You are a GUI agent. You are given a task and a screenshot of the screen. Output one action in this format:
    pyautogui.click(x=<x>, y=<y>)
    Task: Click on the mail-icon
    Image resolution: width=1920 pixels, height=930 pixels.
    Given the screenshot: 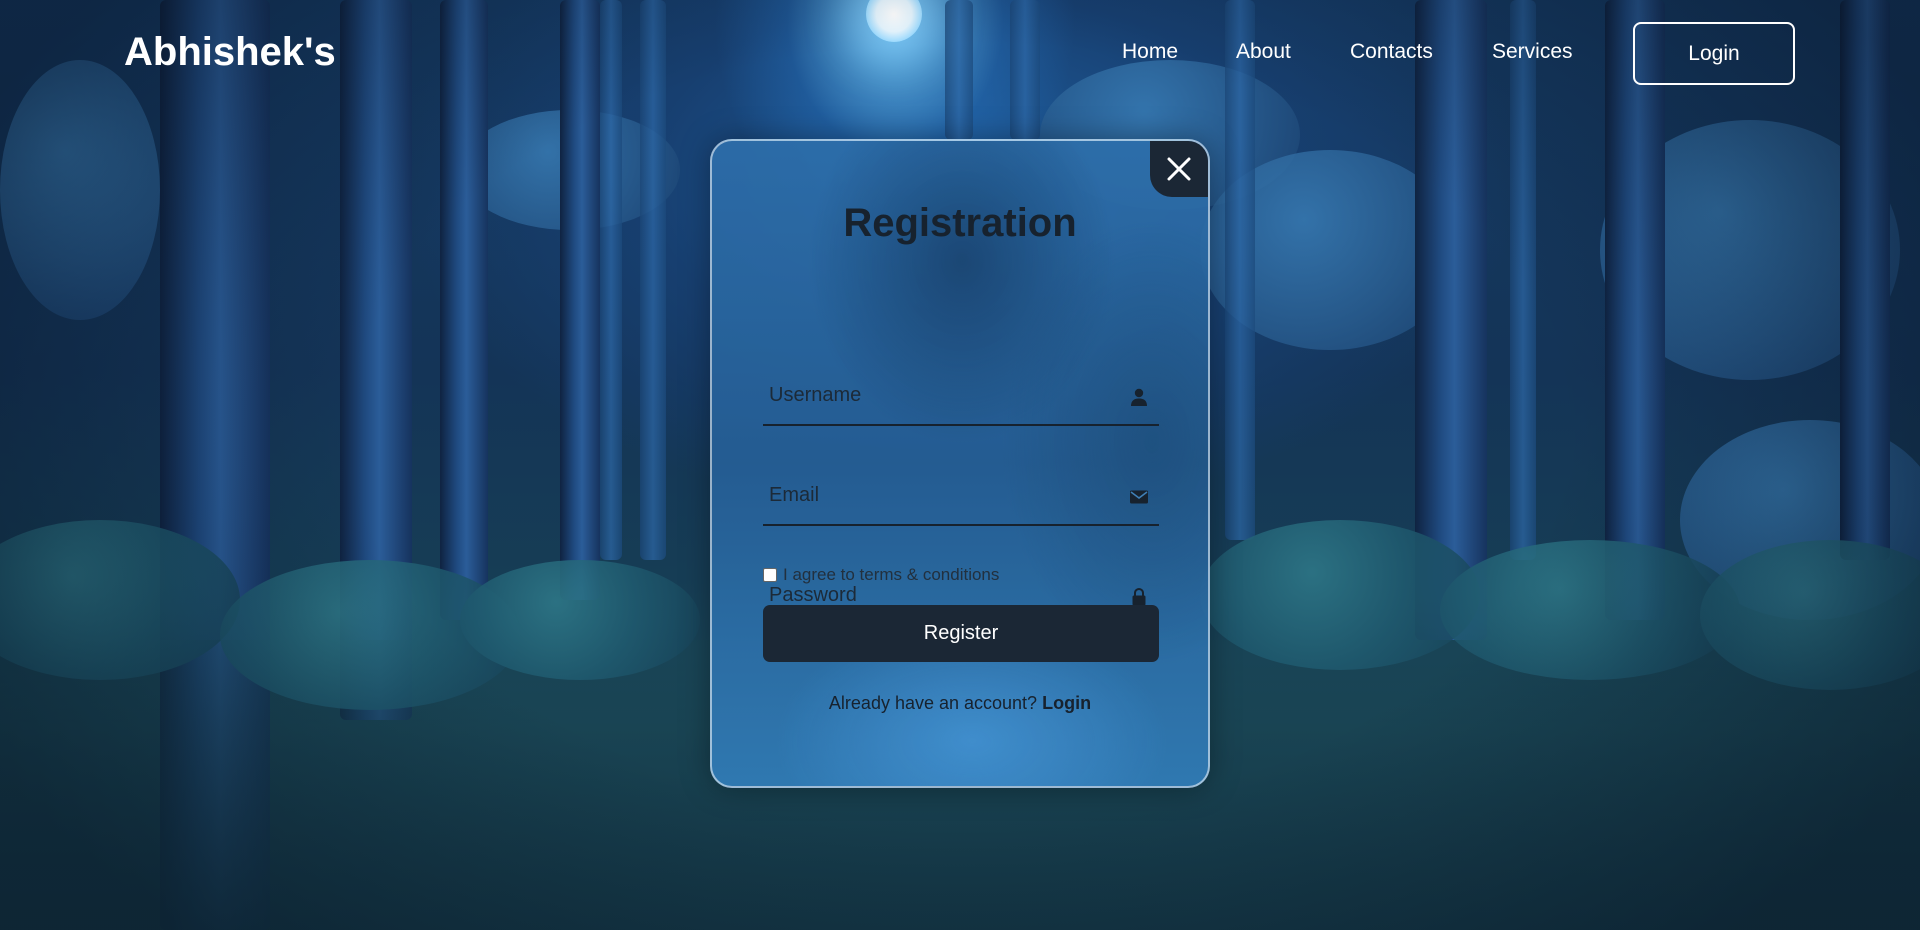 What is the action you would take?
    pyautogui.click(x=1139, y=497)
    